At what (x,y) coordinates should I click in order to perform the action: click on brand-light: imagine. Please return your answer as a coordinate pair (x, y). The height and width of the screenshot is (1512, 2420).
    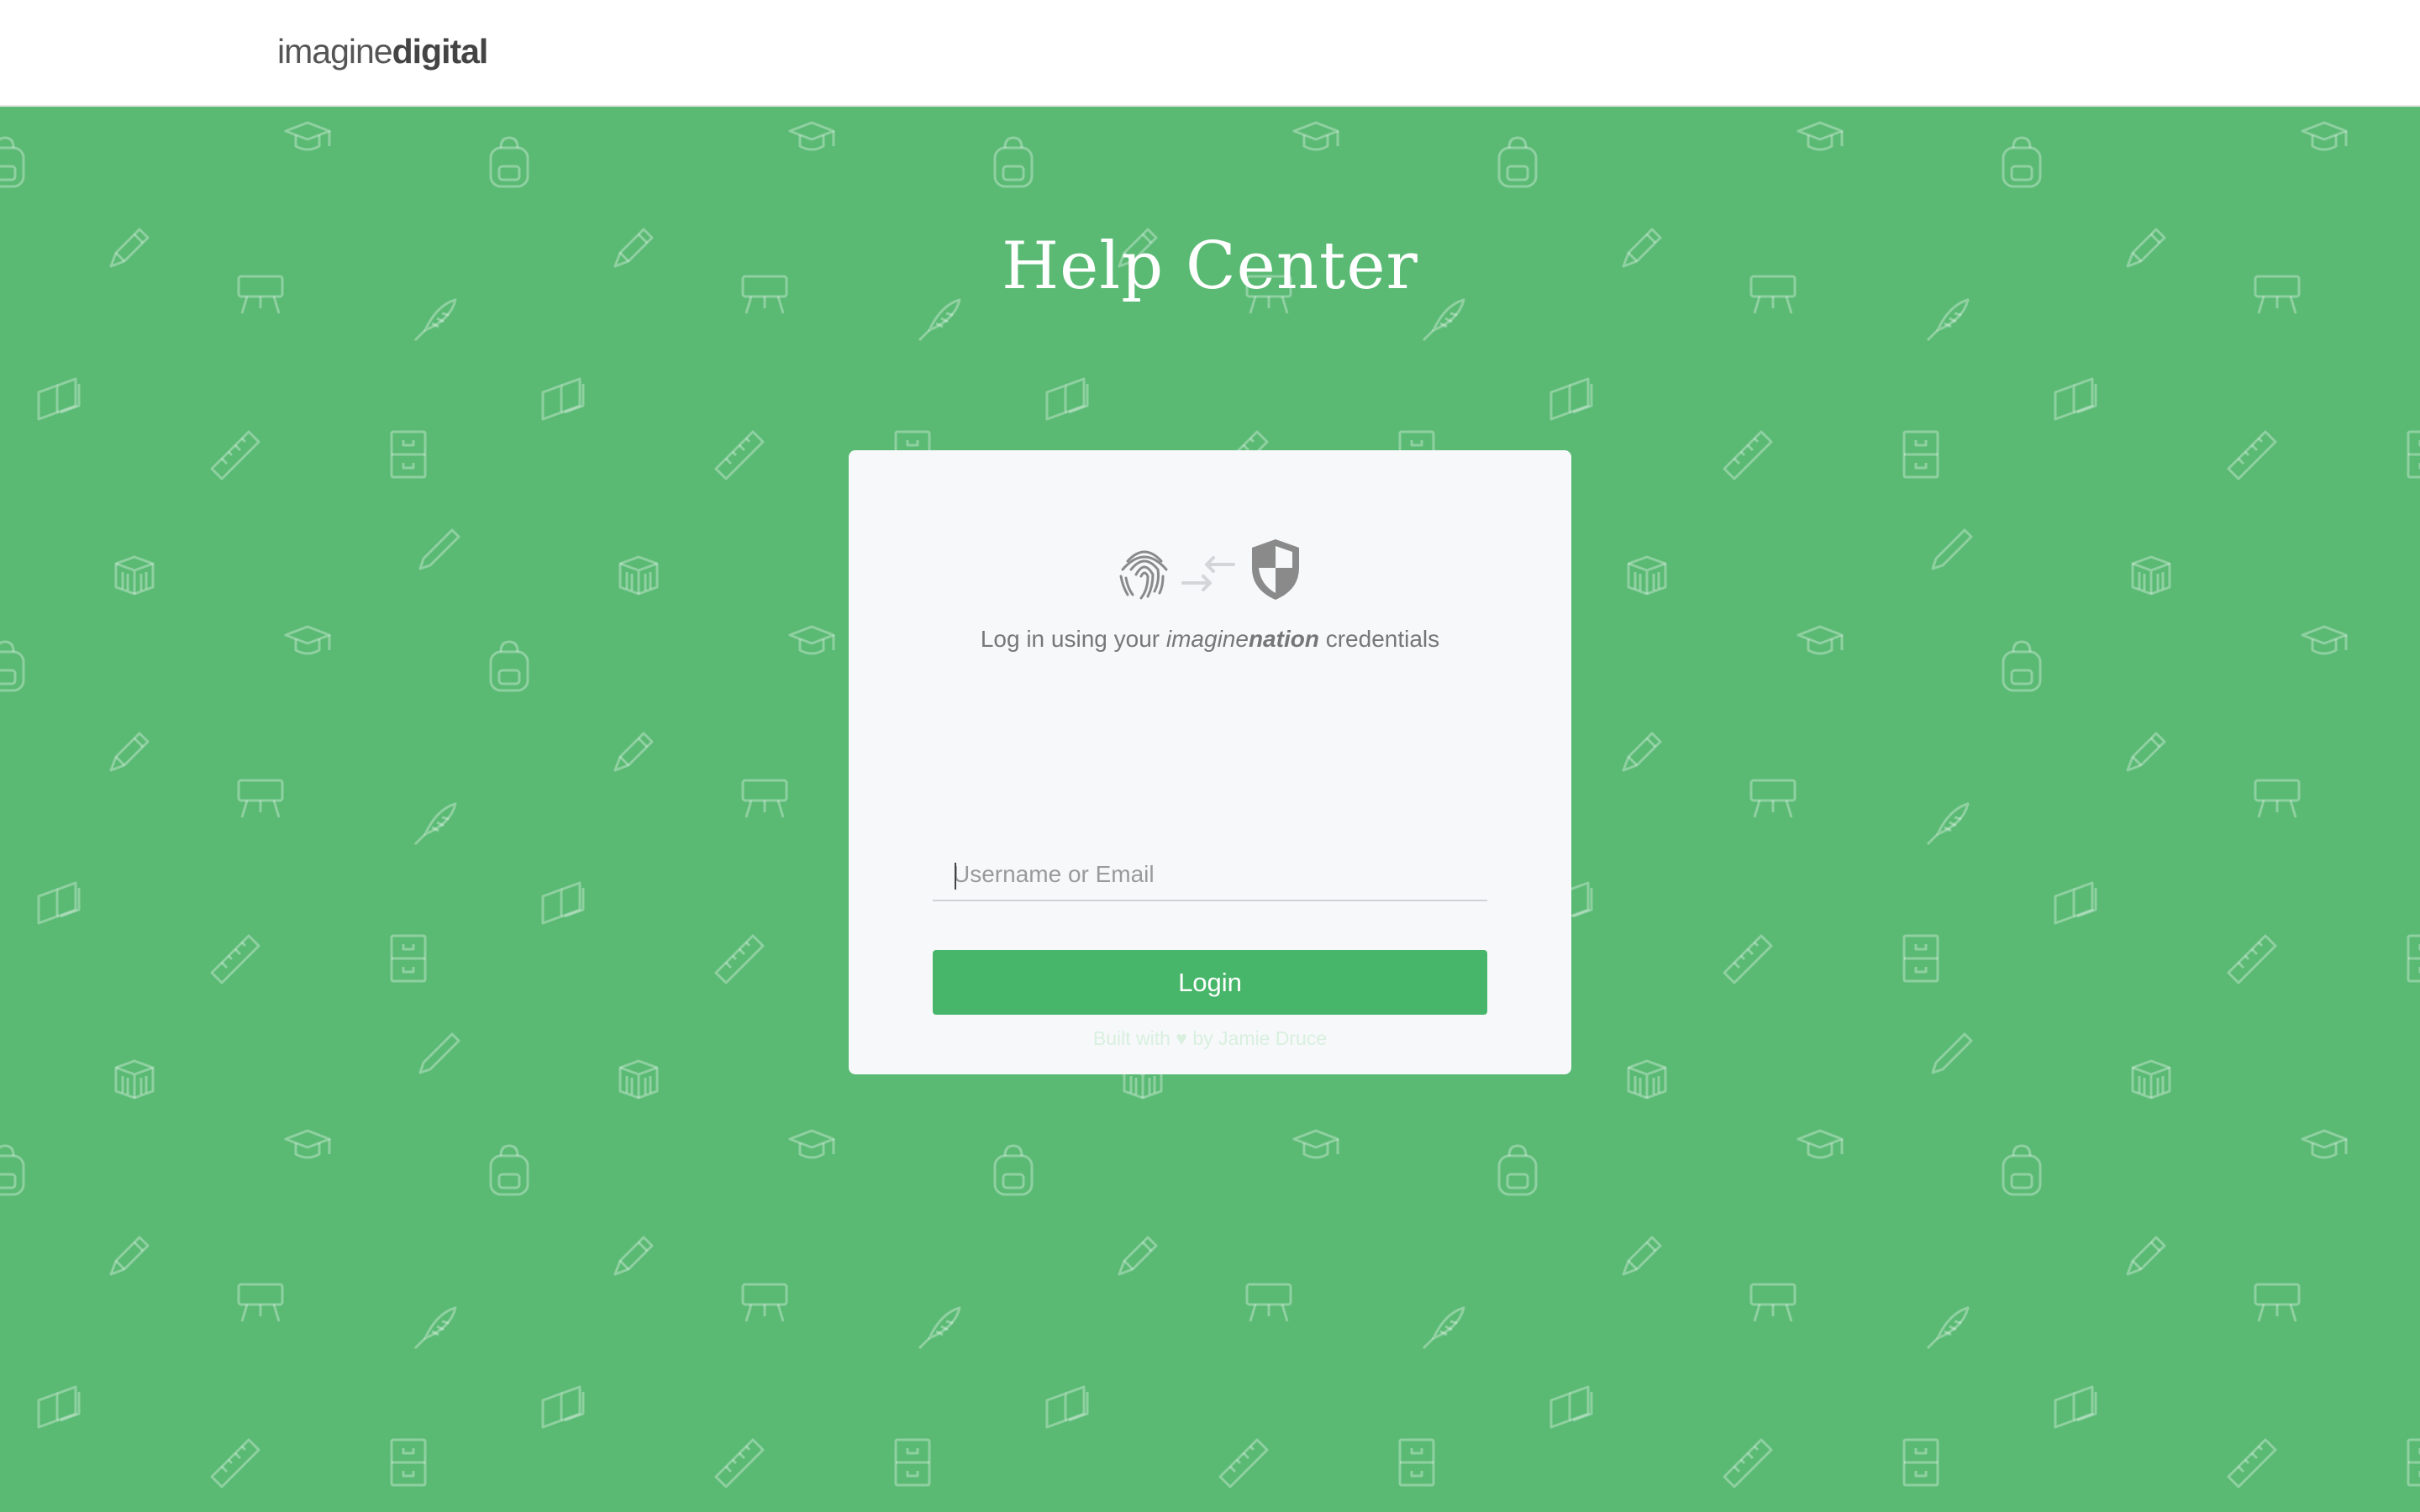
    Looking at the image, I should click on (1207, 639).